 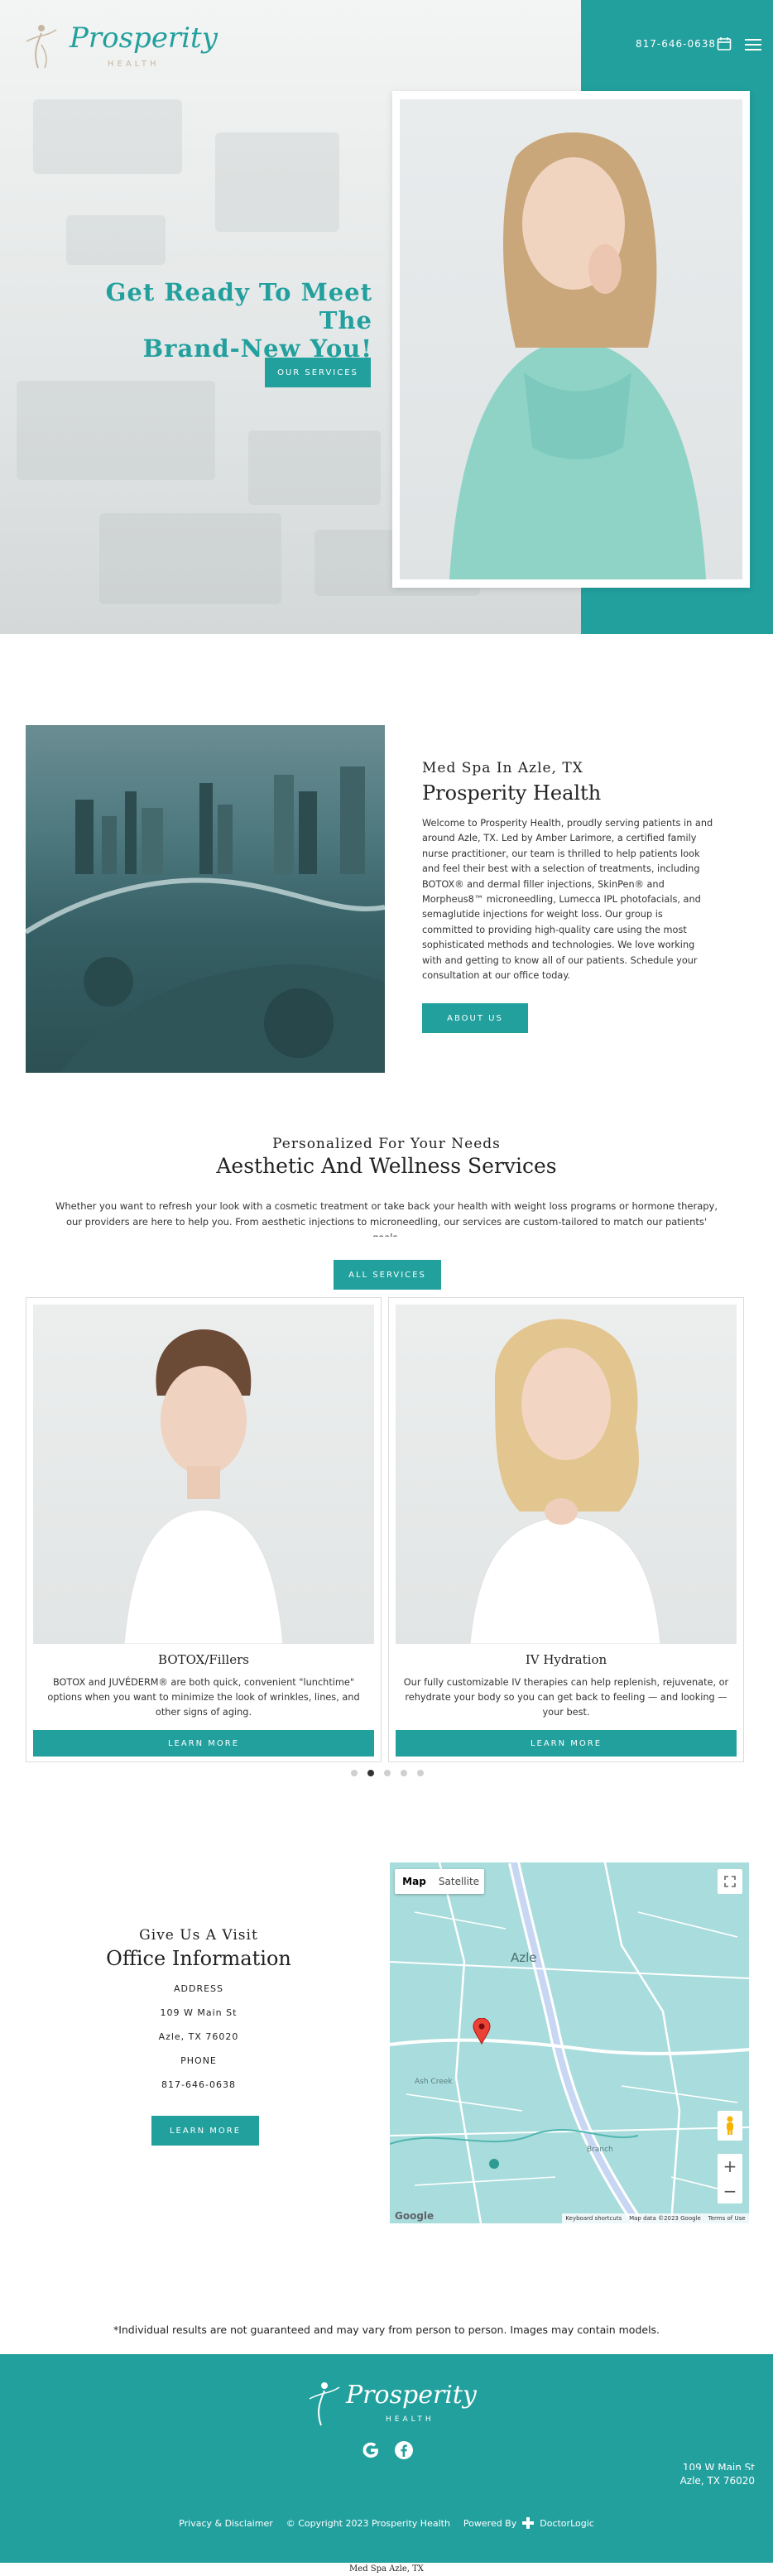 What do you see at coordinates (404, 2450) in the screenshot?
I see `facebook-icon` at bounding box center [404, 2450].